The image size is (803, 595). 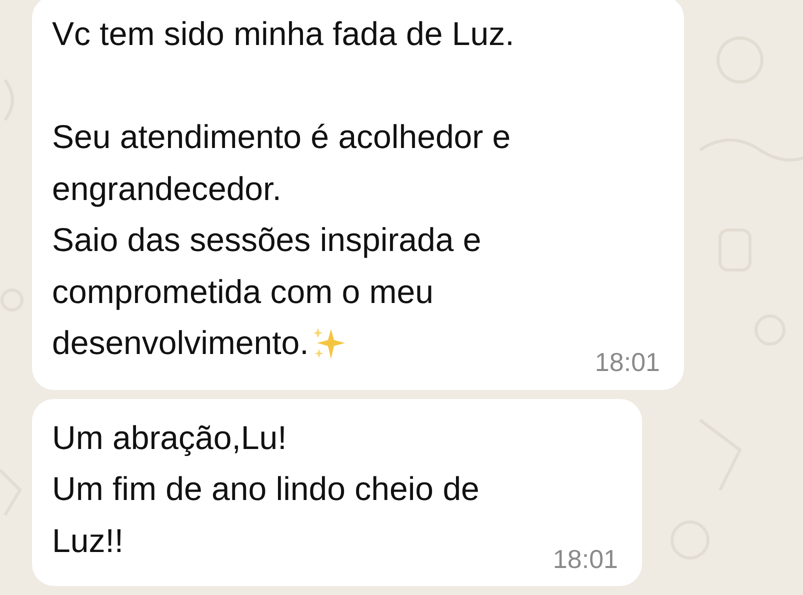 I want to click on message-line: Saio das sessões inspirada e, so click(x=267, y=240).